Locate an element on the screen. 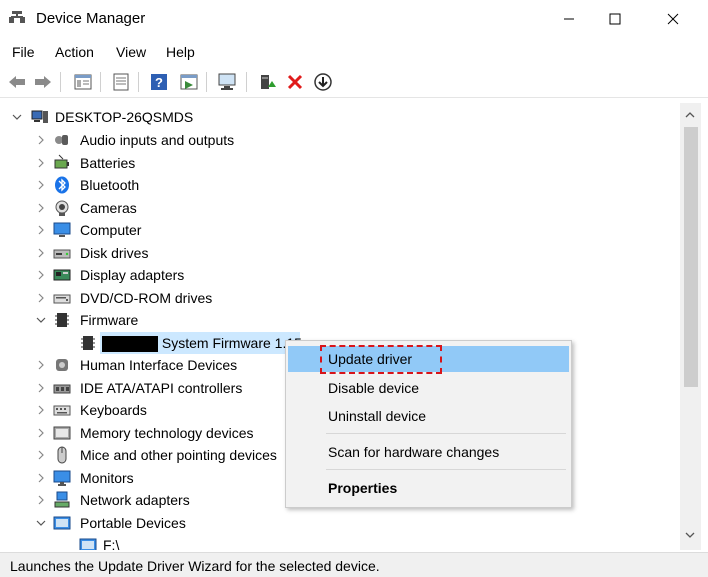 The width and height of the screenshot is (708, 577). menu-file: File is located at coordinates (23, 52).